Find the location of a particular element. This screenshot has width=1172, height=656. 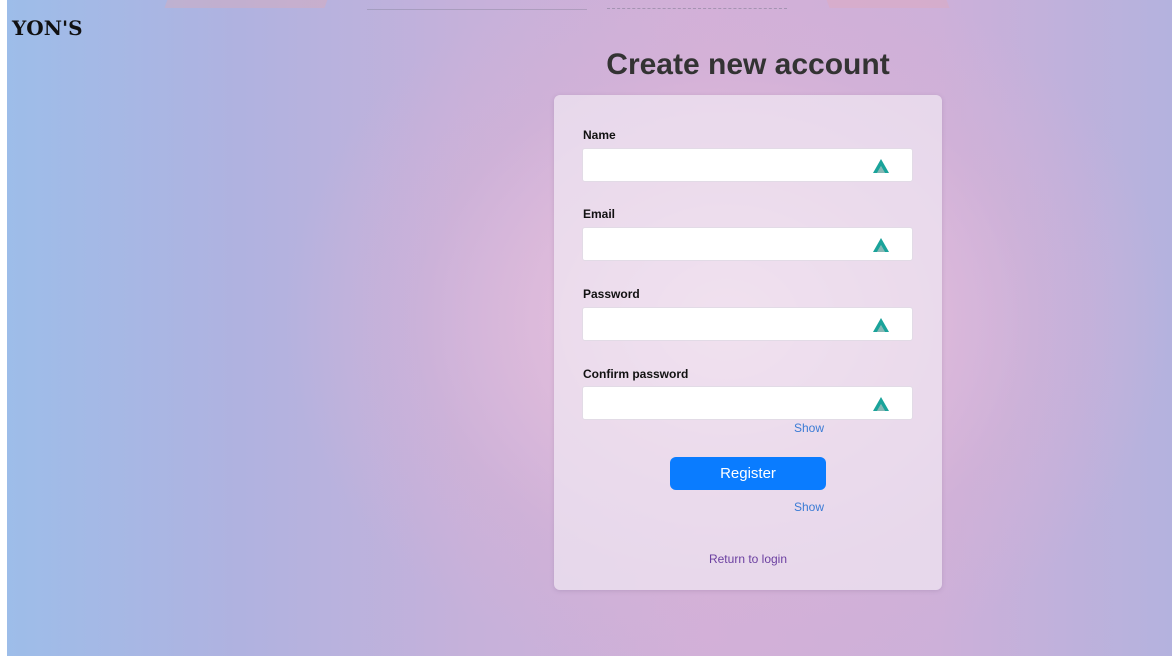

name-label: Name is located at coordinates (599, 135).